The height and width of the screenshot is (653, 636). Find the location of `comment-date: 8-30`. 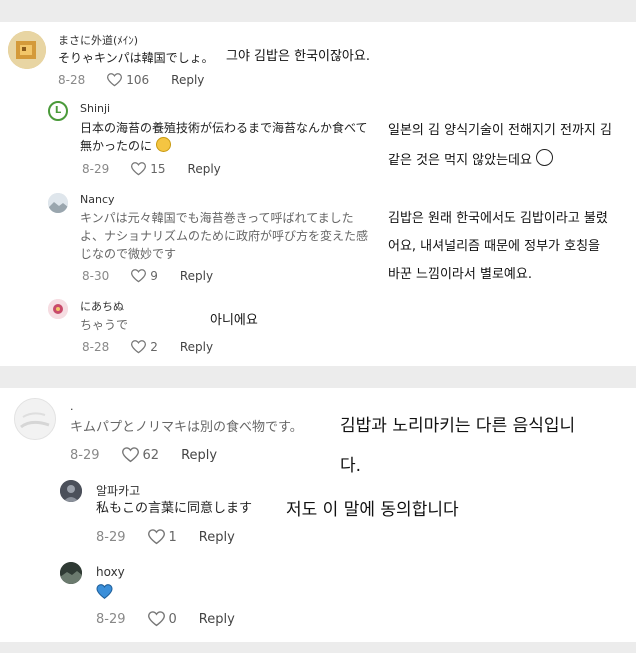

comment-date: 8-30 is located at coordinates (96, 276).